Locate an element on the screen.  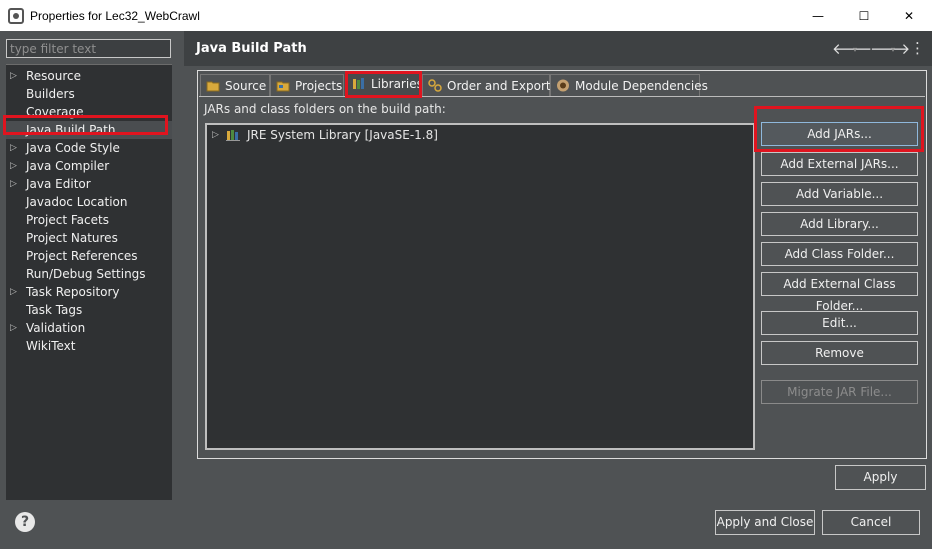
cancel-button: Cancel is located at coordinates (871, 522).